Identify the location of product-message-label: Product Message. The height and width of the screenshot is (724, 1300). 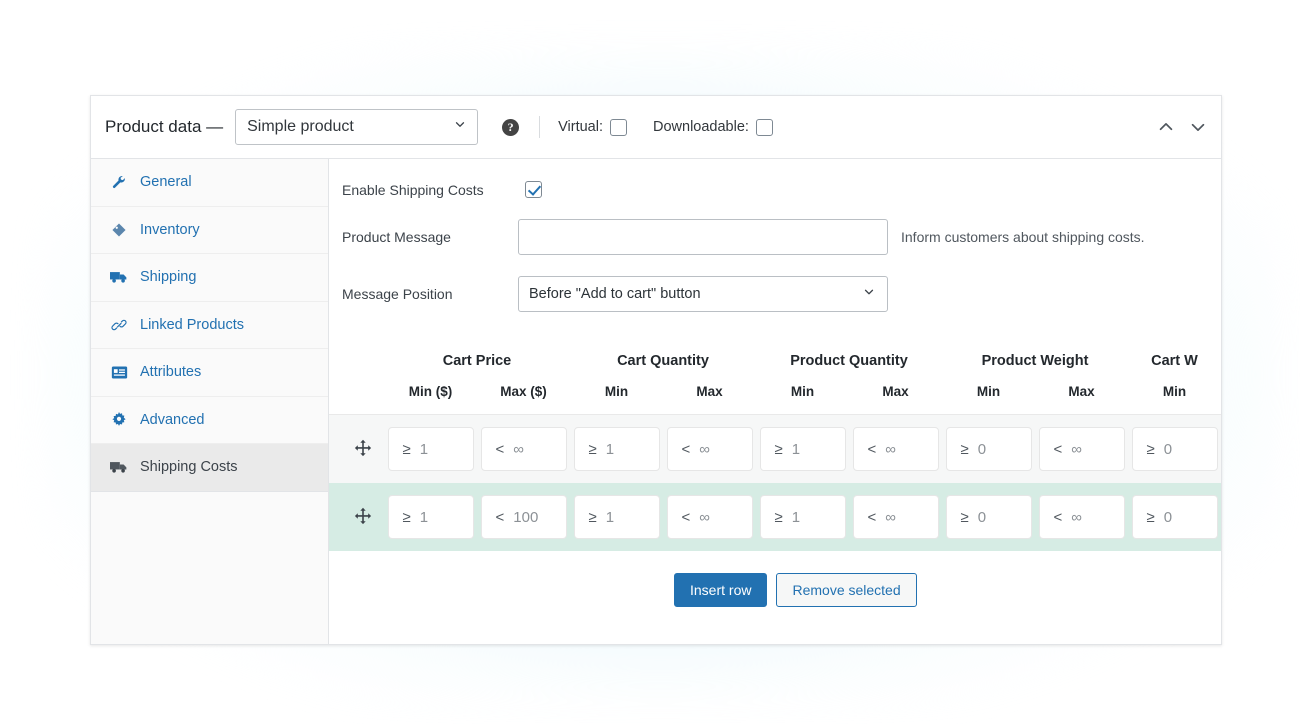
(396, 237).